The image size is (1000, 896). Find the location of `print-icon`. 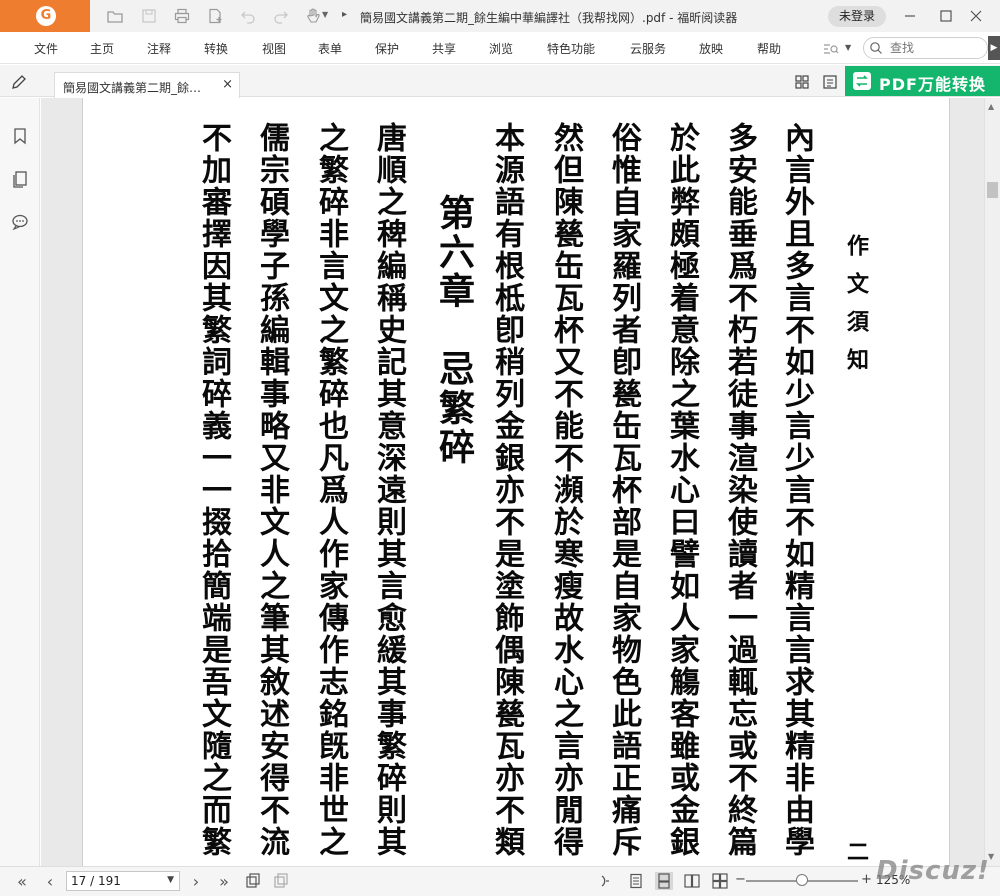

print-icon is located at coordinates (182, 16).